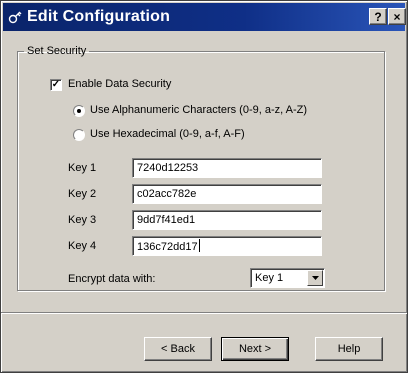 Image resolution: width=408 pixels, height=373 pixels. I want to click on next-button: Next >, so click(255, 349).